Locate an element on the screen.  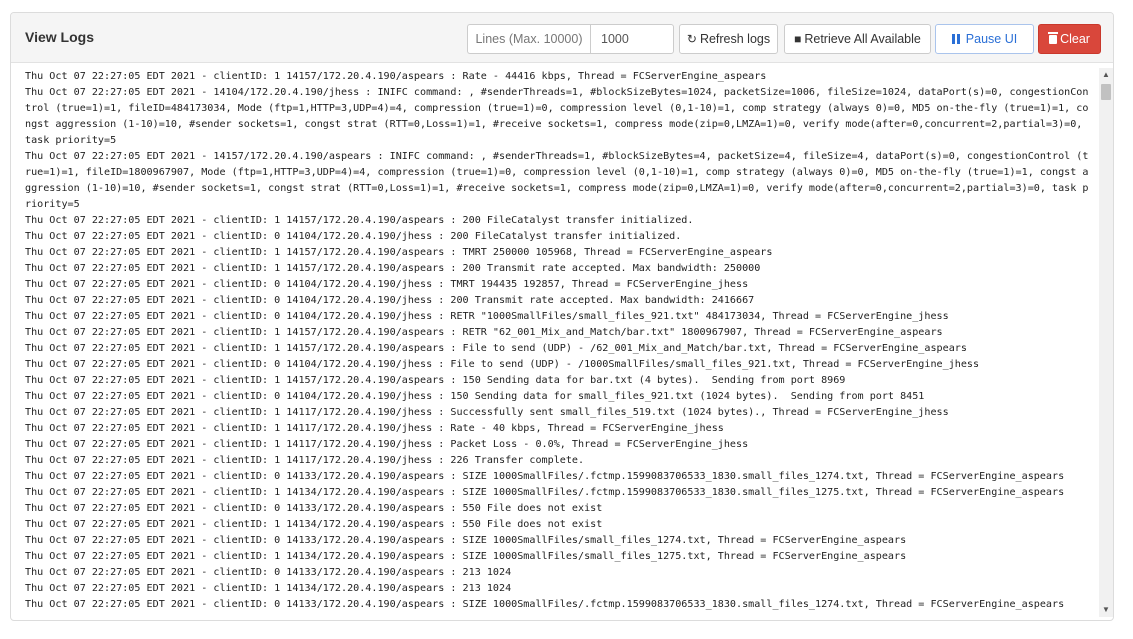
lines-control: Lines (Max. 10000) is located at coordinates (570, 39).